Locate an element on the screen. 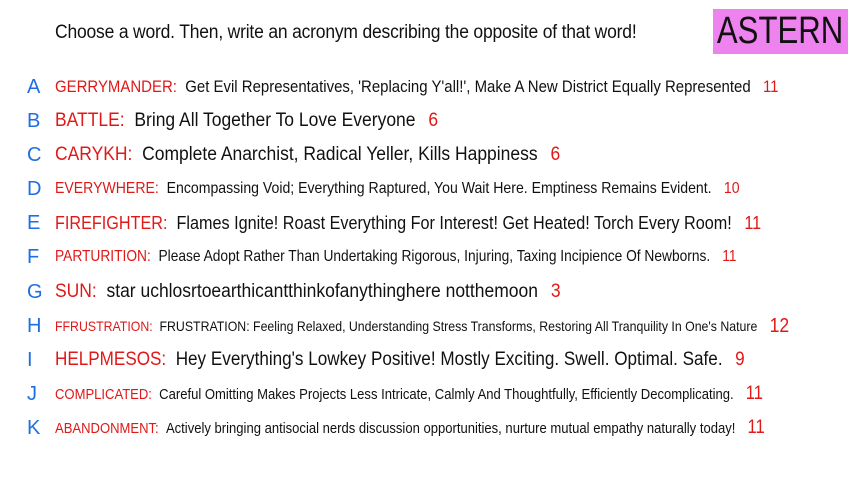  entry-letter: D is located at coordinates (34, 188).